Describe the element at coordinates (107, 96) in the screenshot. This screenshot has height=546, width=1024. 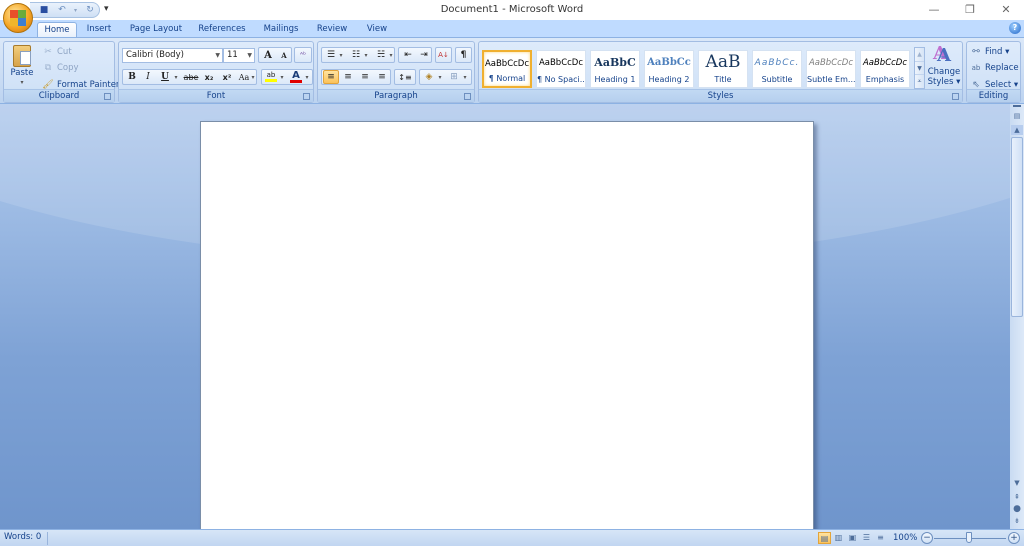
I see `clipboard-dialog-launcher` at that location.